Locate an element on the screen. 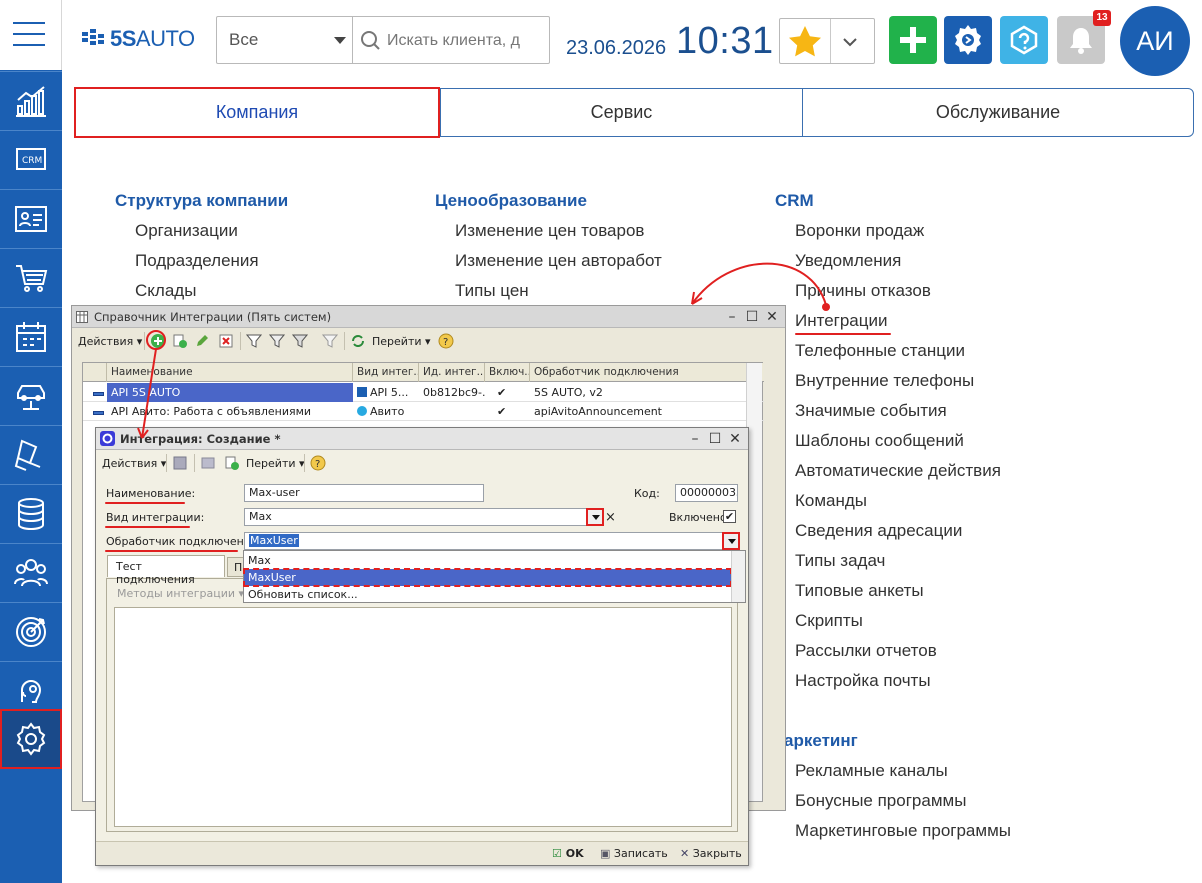 The width and height of the screenshot is (1202, 883). add-row-icon is located at coordinates (158, 341).